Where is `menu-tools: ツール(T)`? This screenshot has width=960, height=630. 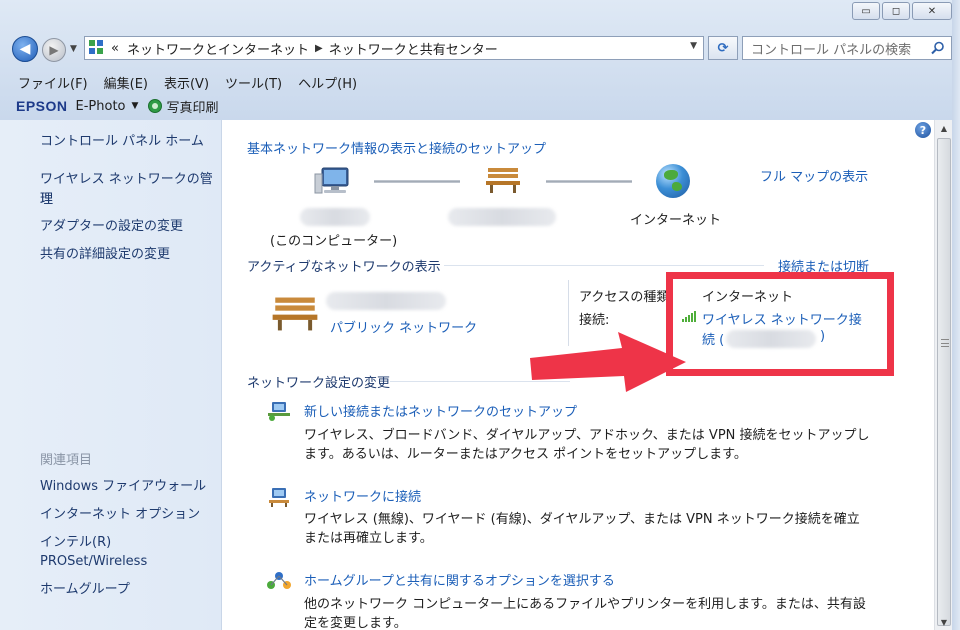
menu-tools: ツール(T) is located at coordinates (253, 82).